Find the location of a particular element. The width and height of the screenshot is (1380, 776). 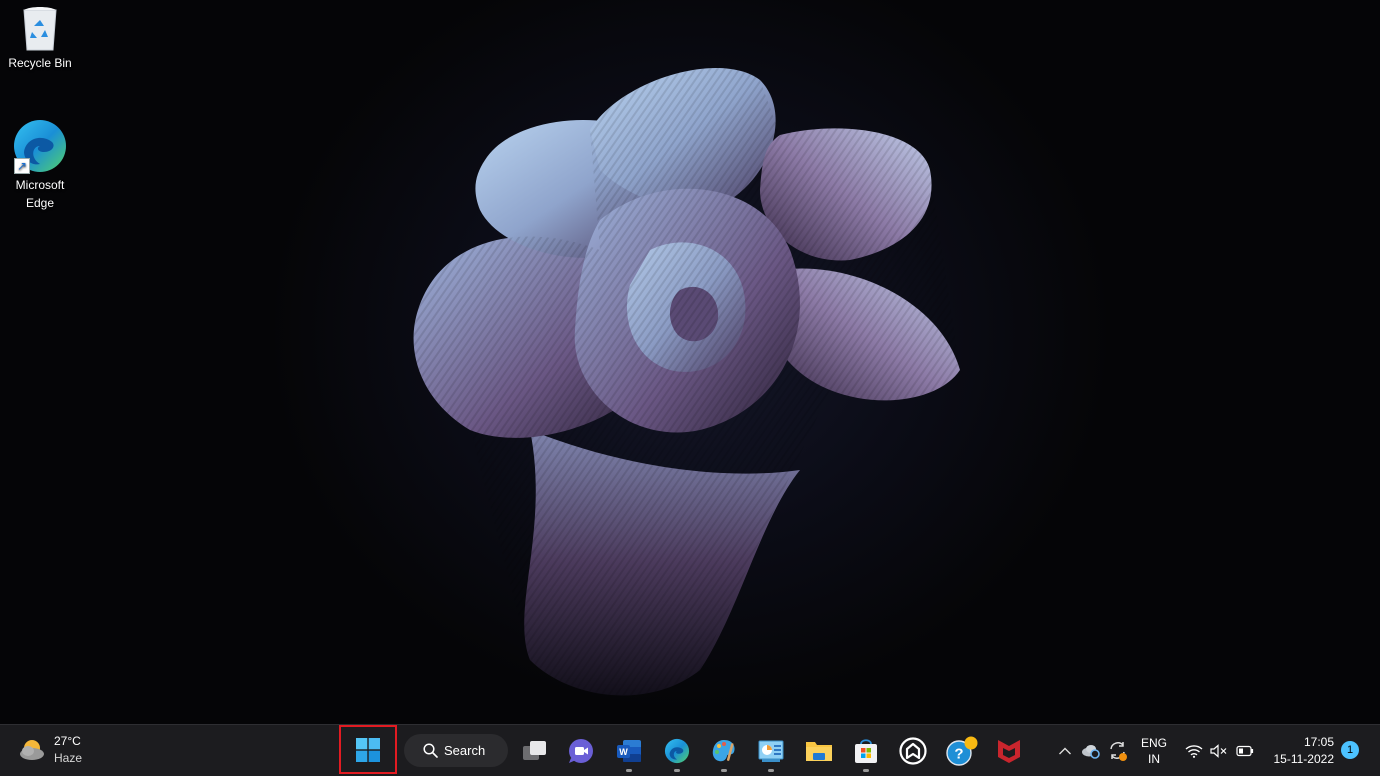

desktop-icon-label: Edge is located at coordinates (40, 203).